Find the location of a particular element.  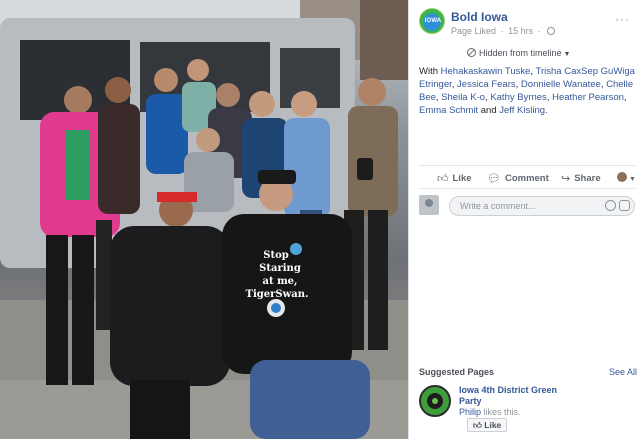

shirt-text-line-4: TigerSwan. is located at coordinates (277, 294).